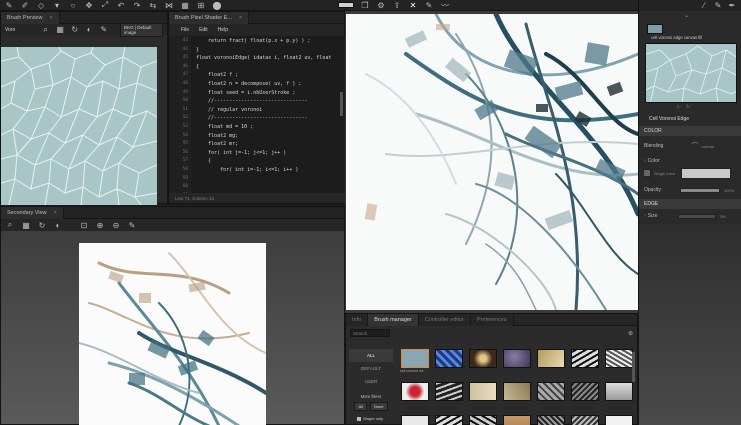 This screenshot has height=425, width=741. I want to click on tab-brush-preview: Brush Preview ×, so click(30, 17).